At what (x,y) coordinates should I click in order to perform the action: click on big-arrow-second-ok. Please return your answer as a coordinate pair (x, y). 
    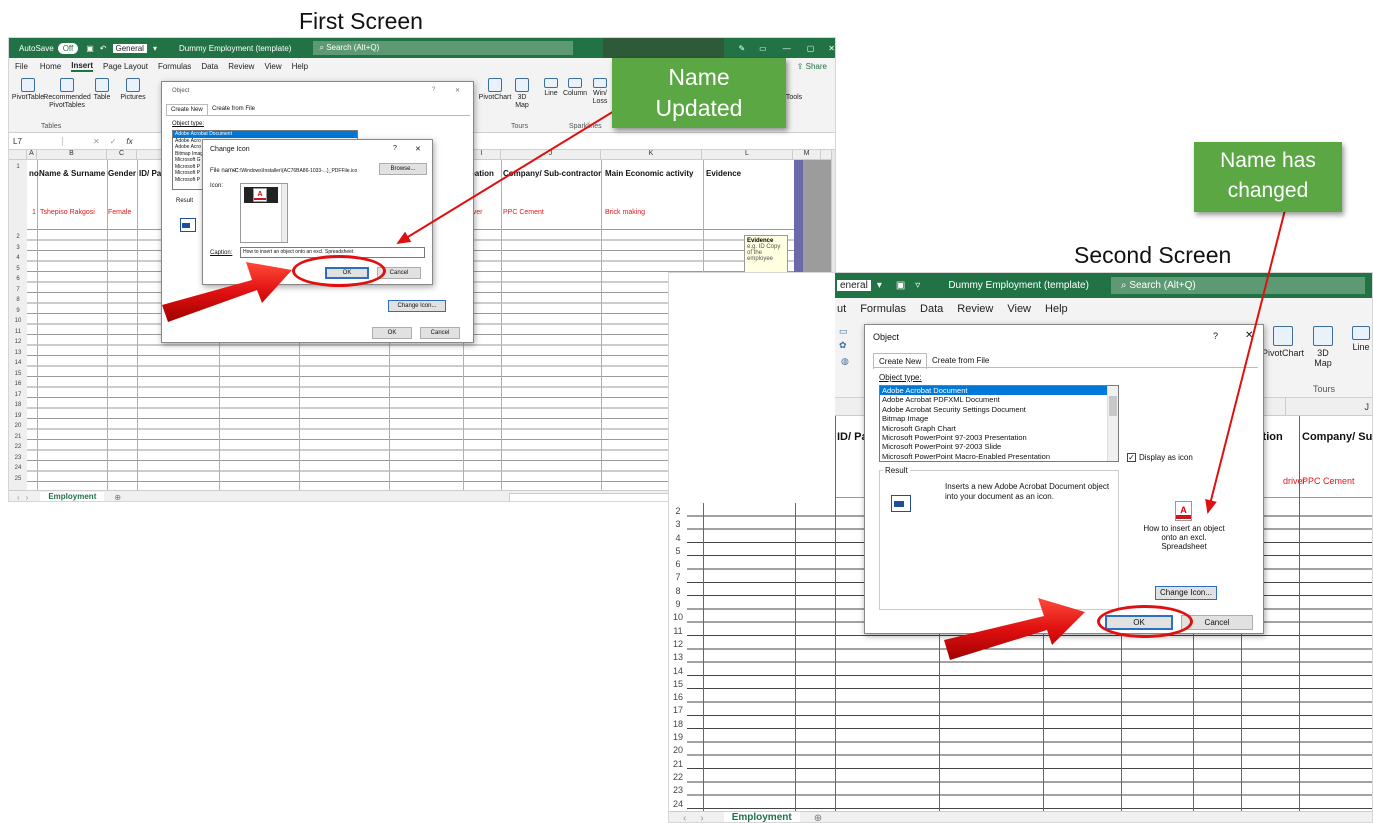
    Looking at the image, I should click on (1014, 629).